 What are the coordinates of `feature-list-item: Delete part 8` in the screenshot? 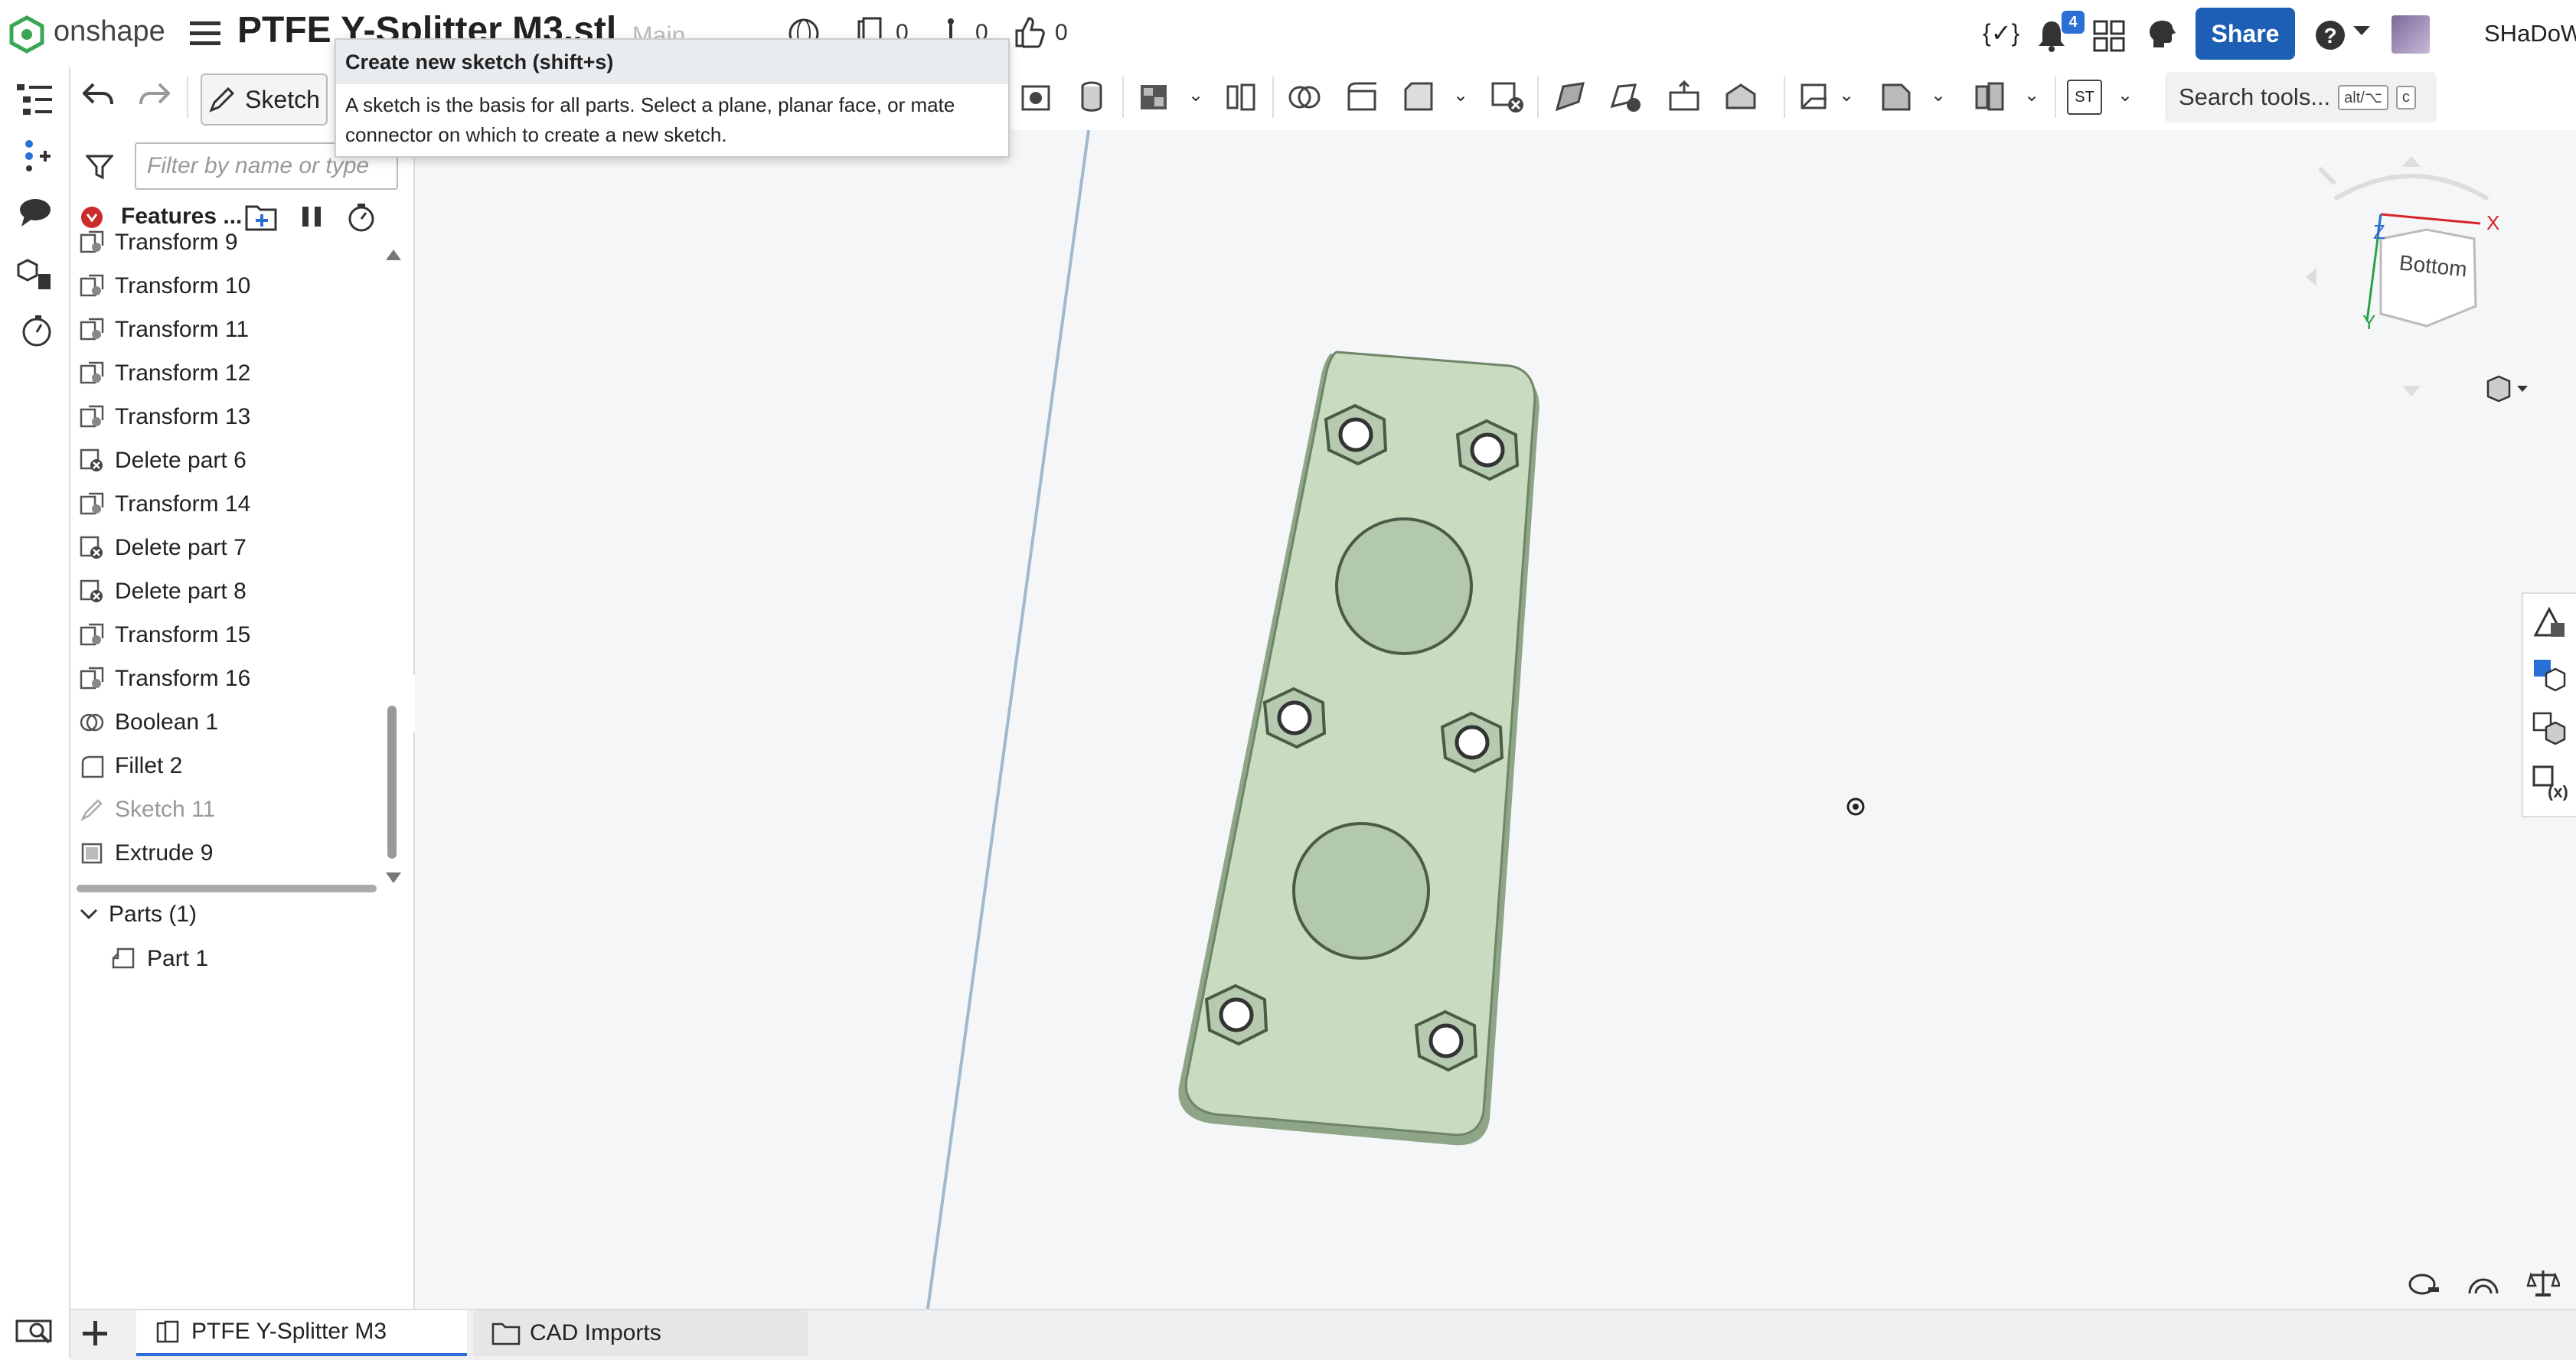 It's located at (163, 591).